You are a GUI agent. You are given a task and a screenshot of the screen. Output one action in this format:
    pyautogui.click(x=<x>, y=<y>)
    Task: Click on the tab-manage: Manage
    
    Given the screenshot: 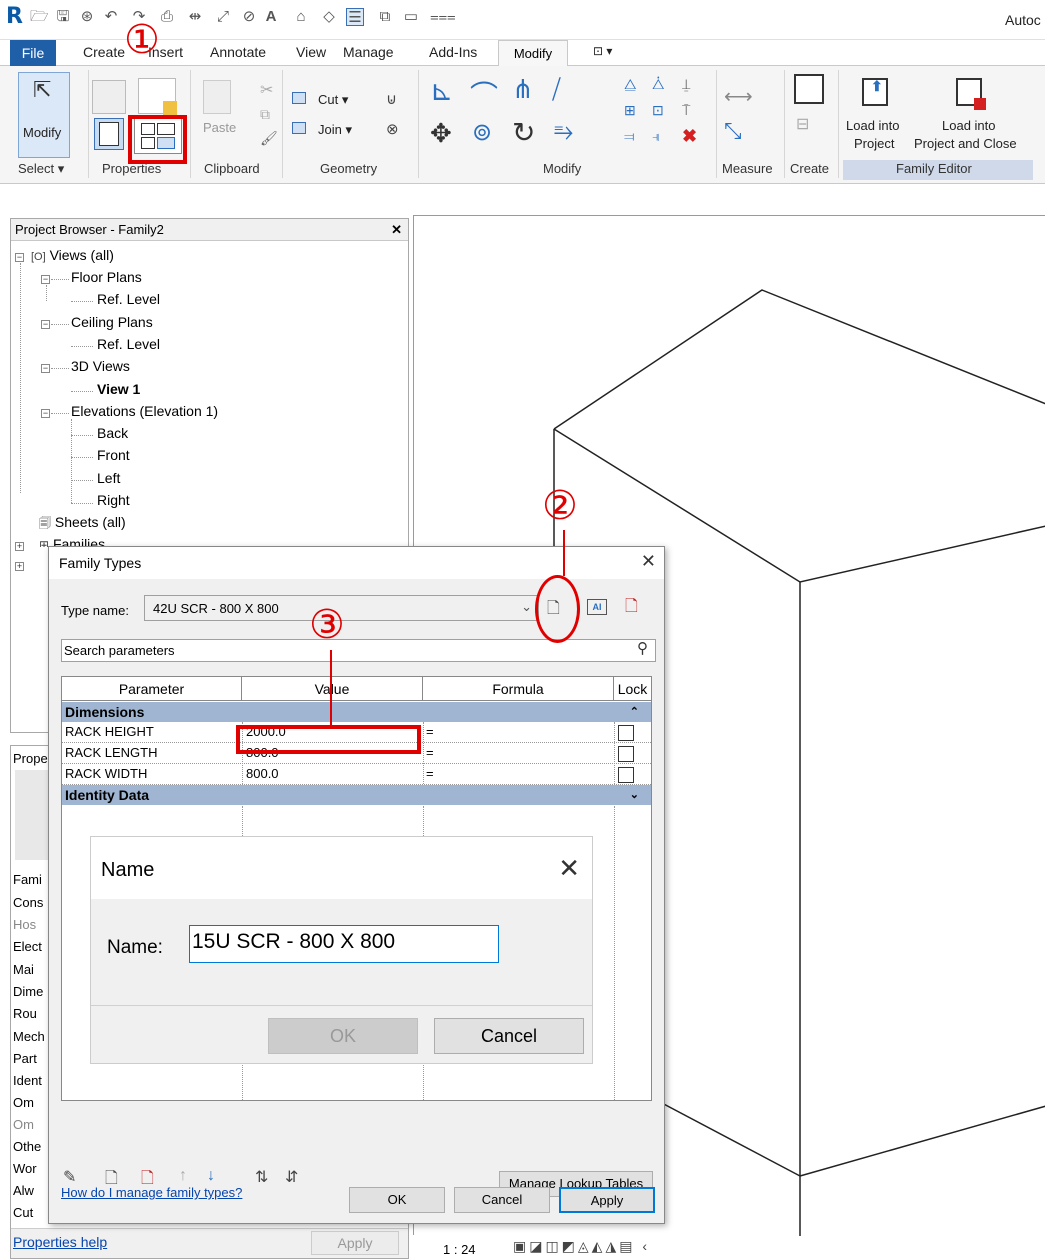 What is the action you would take?
    pyautogui.click(x=368, y=52)
    